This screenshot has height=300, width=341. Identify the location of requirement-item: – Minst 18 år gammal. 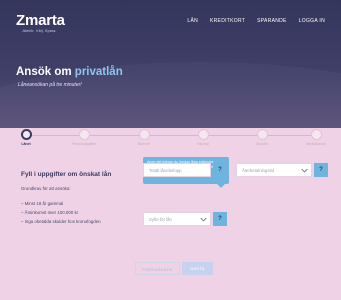
(42, 203).